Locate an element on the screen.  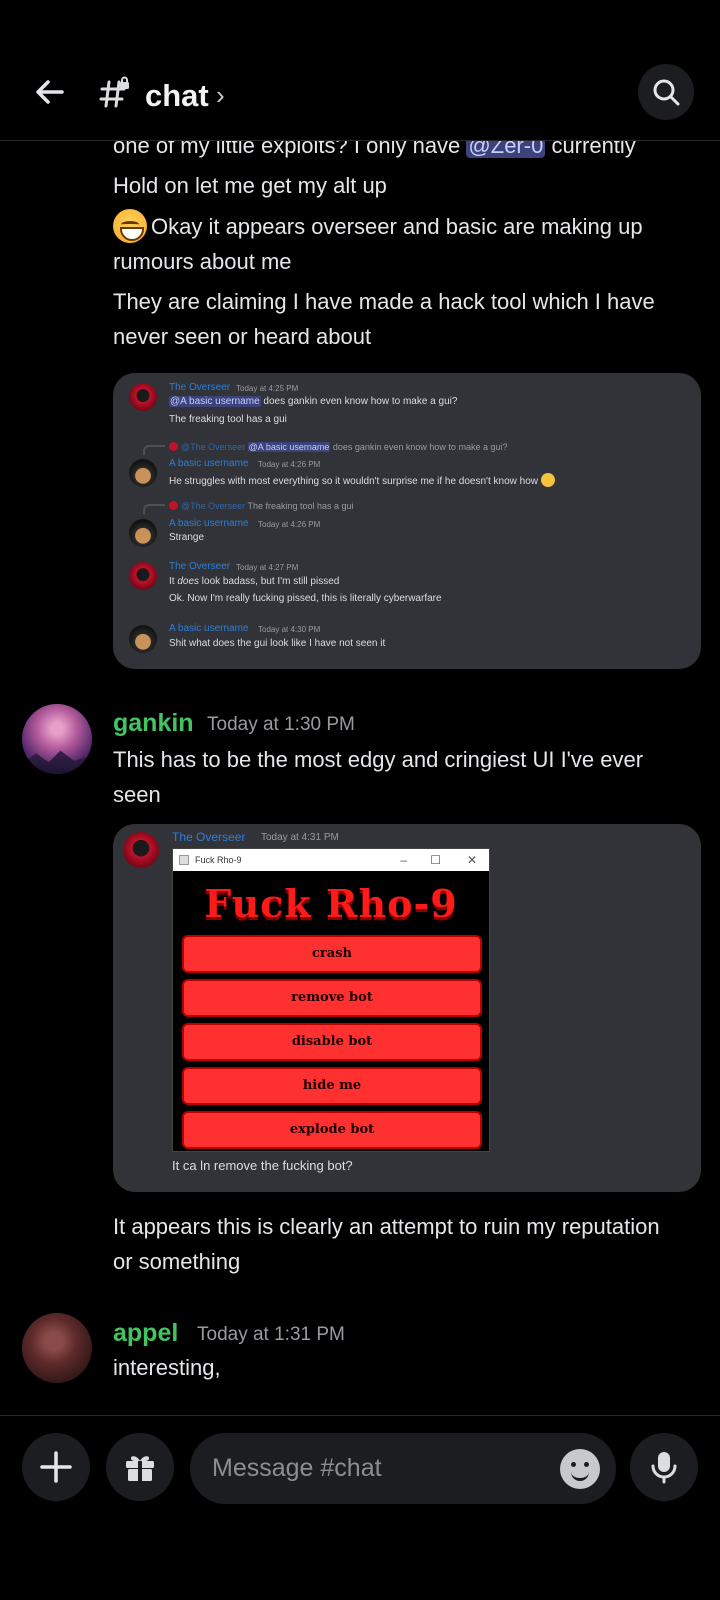
plus-icon is located at coordinates (56, 1467).